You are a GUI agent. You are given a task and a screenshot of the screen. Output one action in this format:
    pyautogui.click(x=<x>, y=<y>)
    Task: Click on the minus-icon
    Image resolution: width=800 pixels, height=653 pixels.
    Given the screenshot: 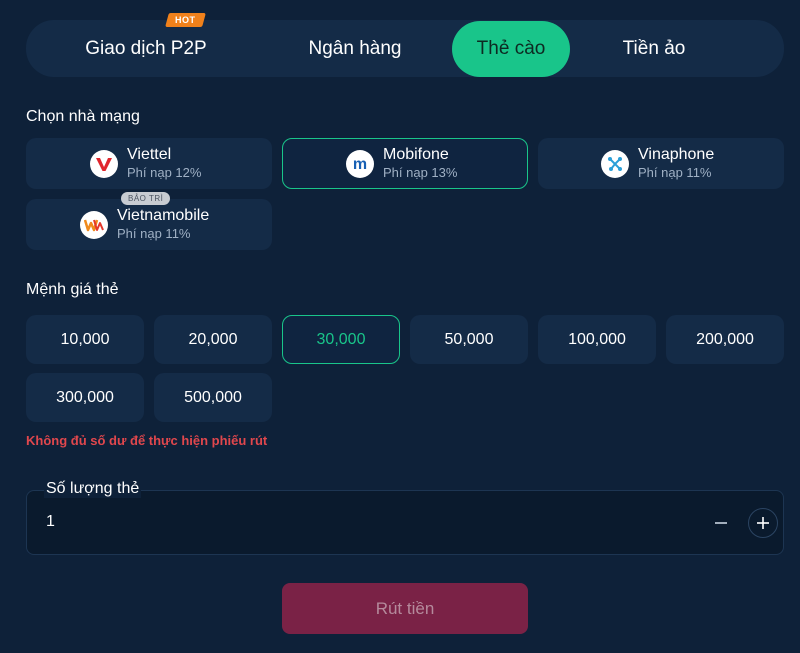 What is the action you would take?
    pyautogui.click(x=721, y=523)
    